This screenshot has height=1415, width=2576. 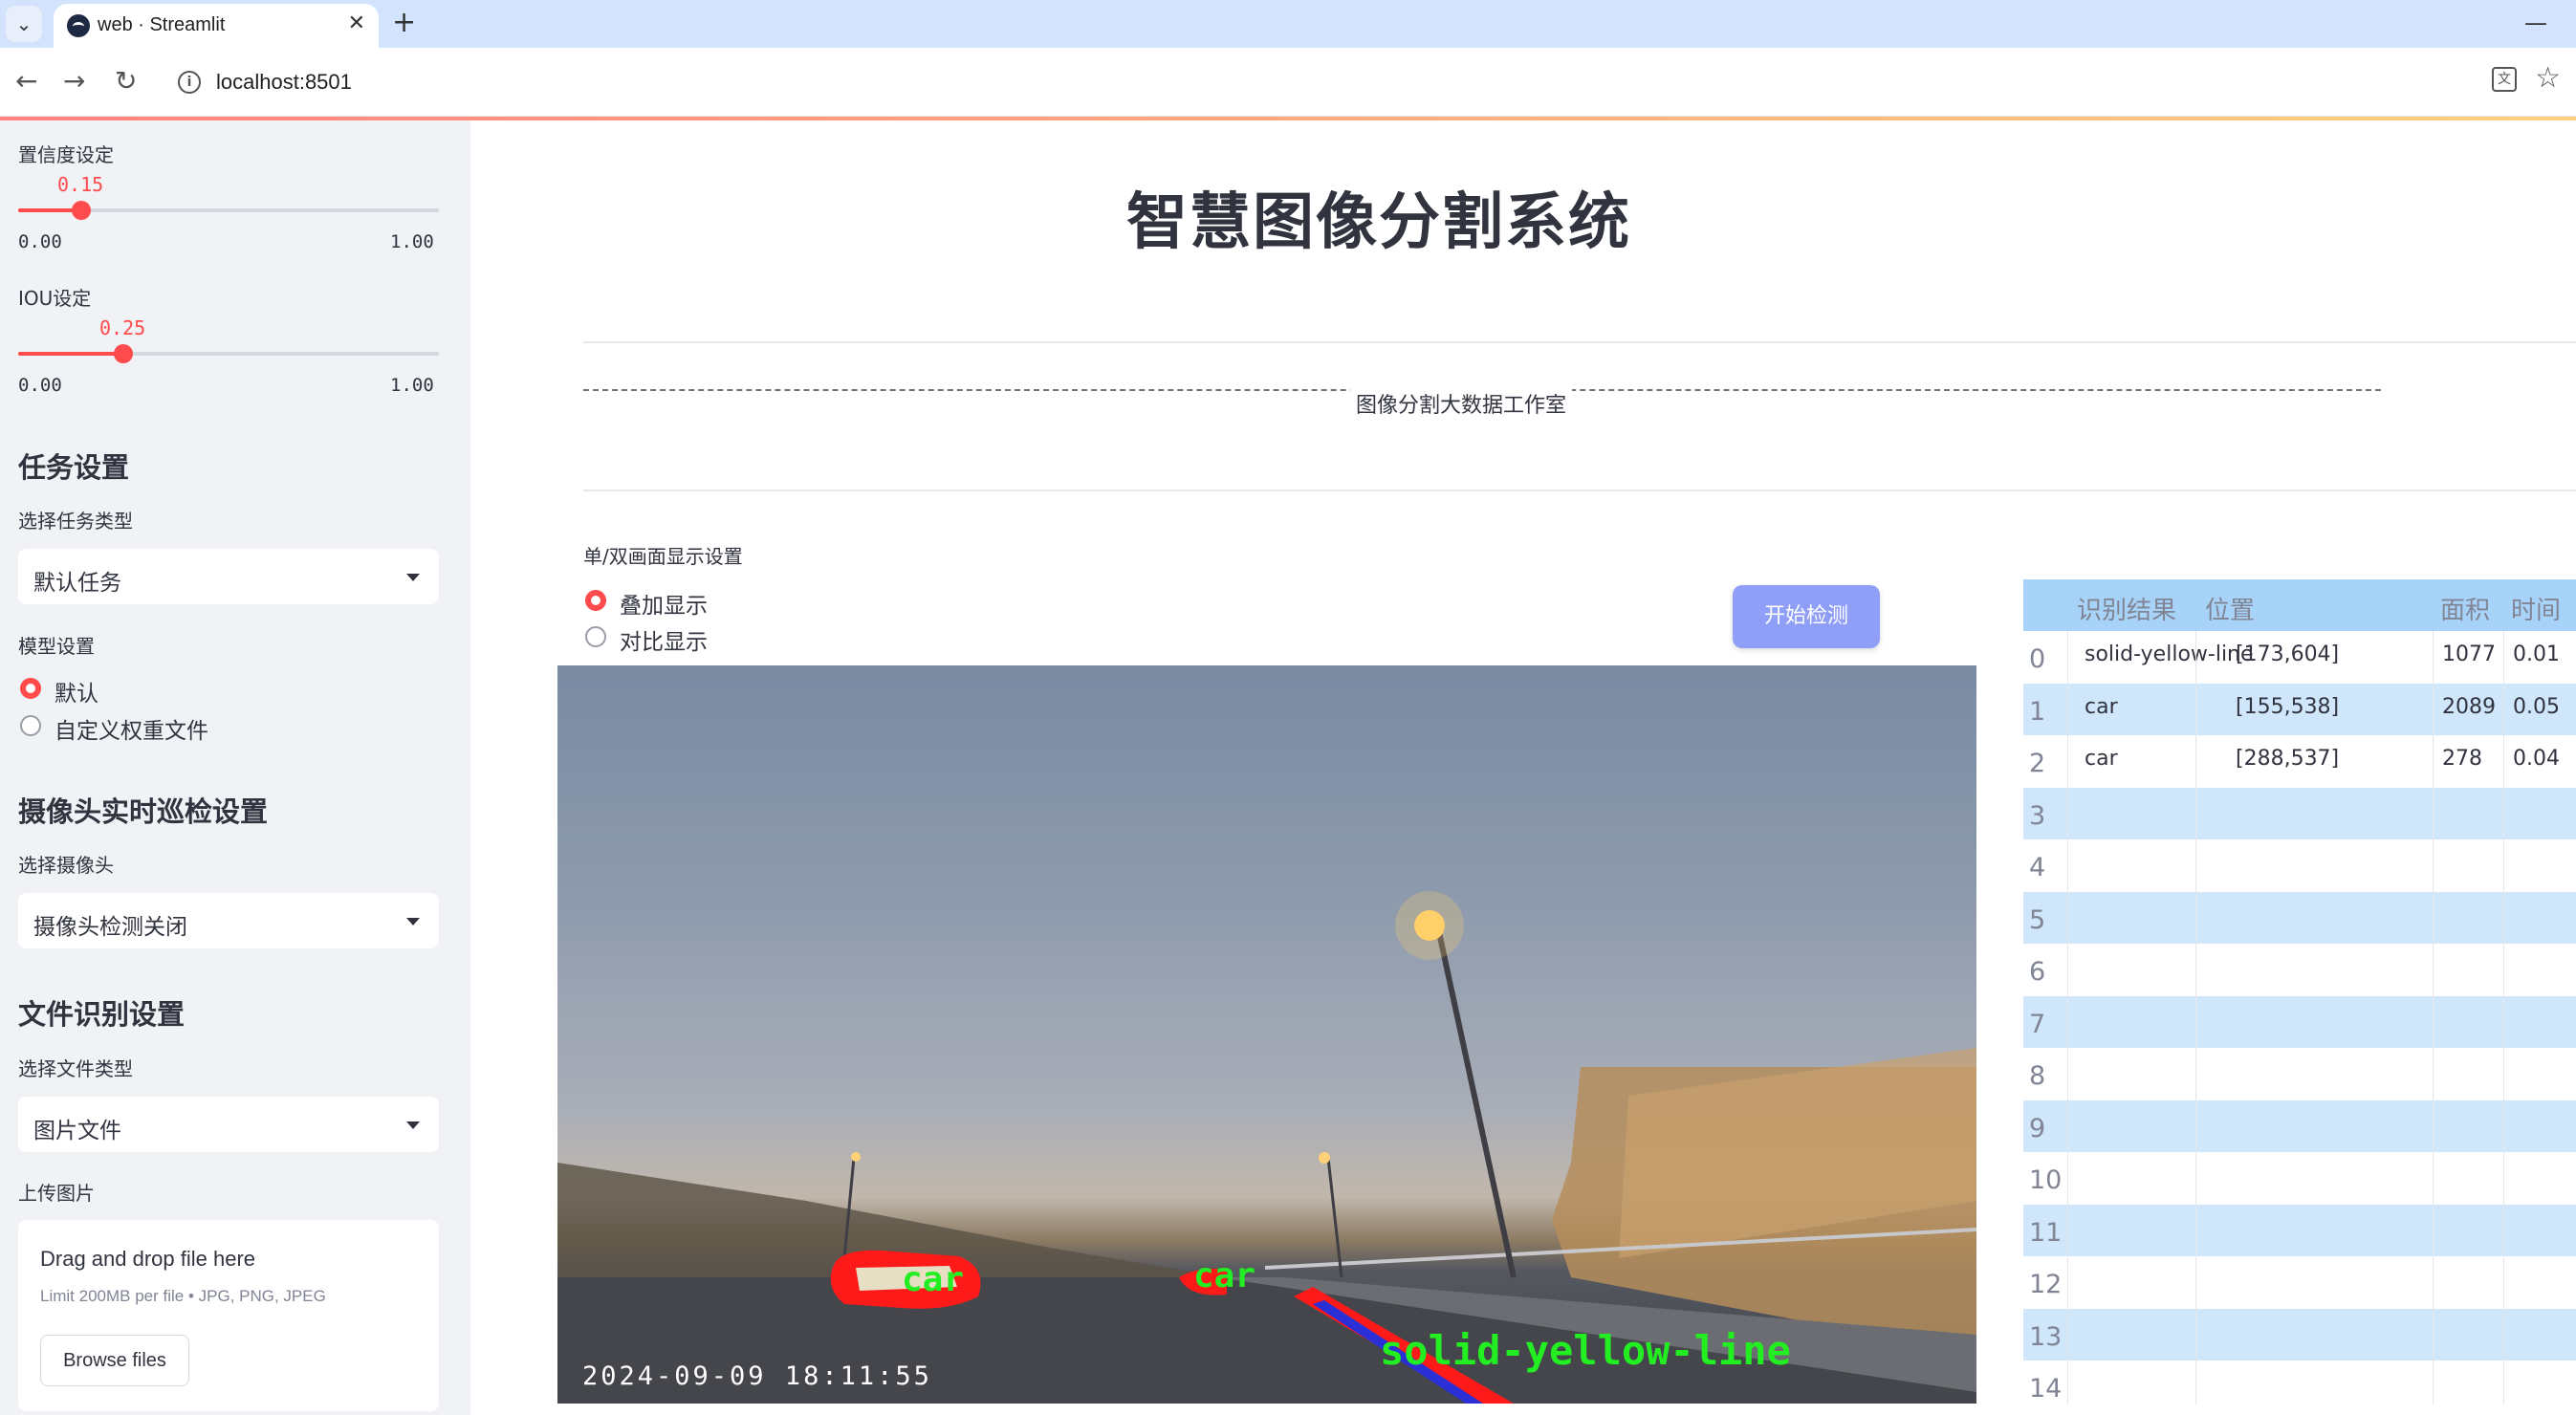 I want to click on new-tab-icon: +, so click(x=404, y=23).